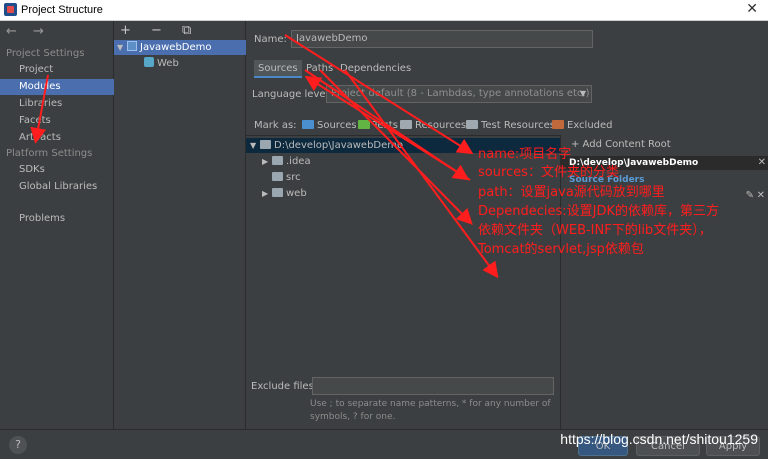 The image size is (768, 459). What do you see at coordinates (378, 126) in the screenshot?
I see `mark-tests-button: Tests` at bounding box center [378, 126].